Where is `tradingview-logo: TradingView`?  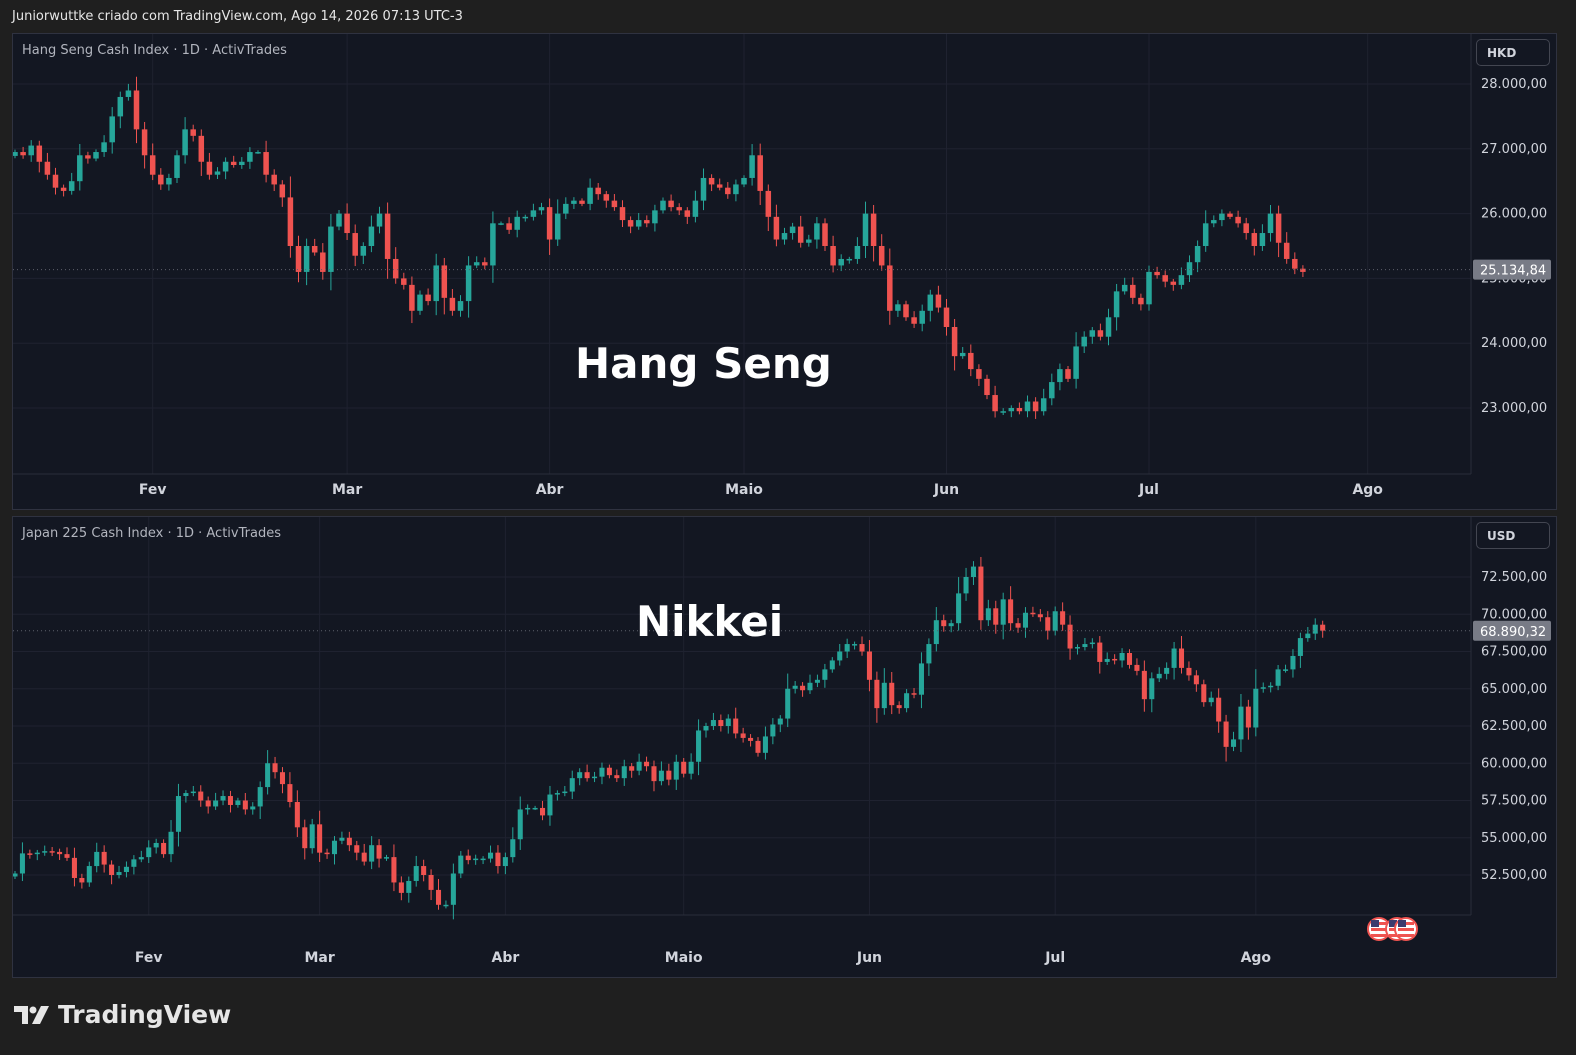
tradingview-logo: TradingView is located at coordinates (122, 1014).